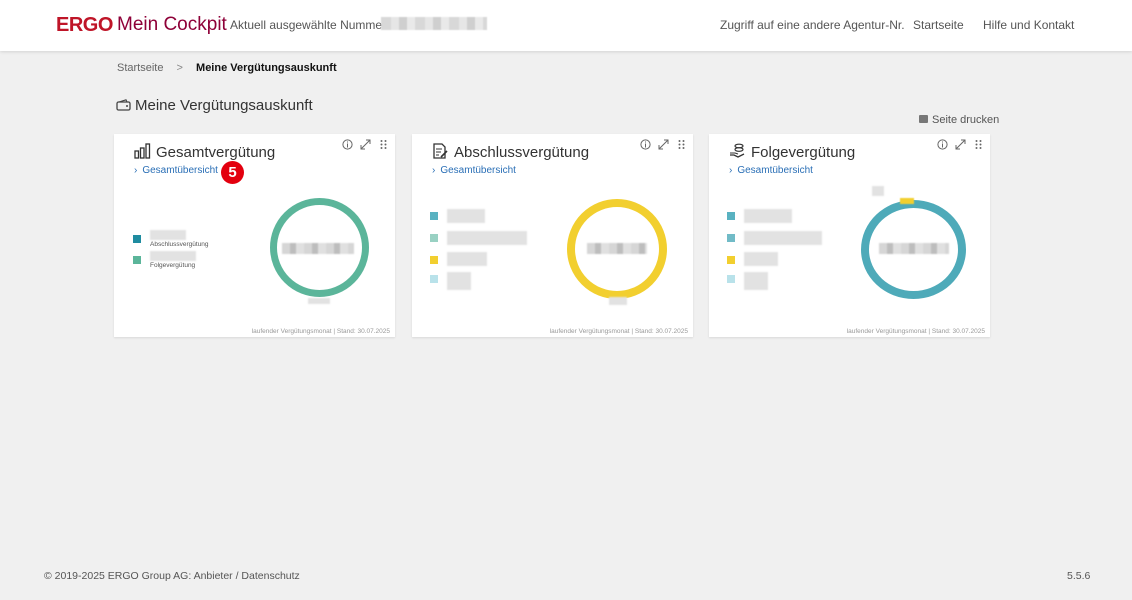 The width and height of the screenshot is (1132, 600). I want to click on donut-segment-yellow, so click(907, 201).